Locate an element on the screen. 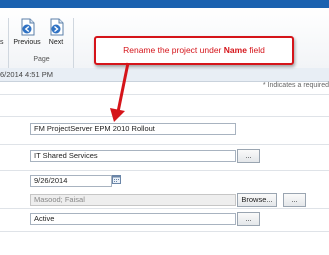  annotation-arrow is located at coordinates (120, 92).